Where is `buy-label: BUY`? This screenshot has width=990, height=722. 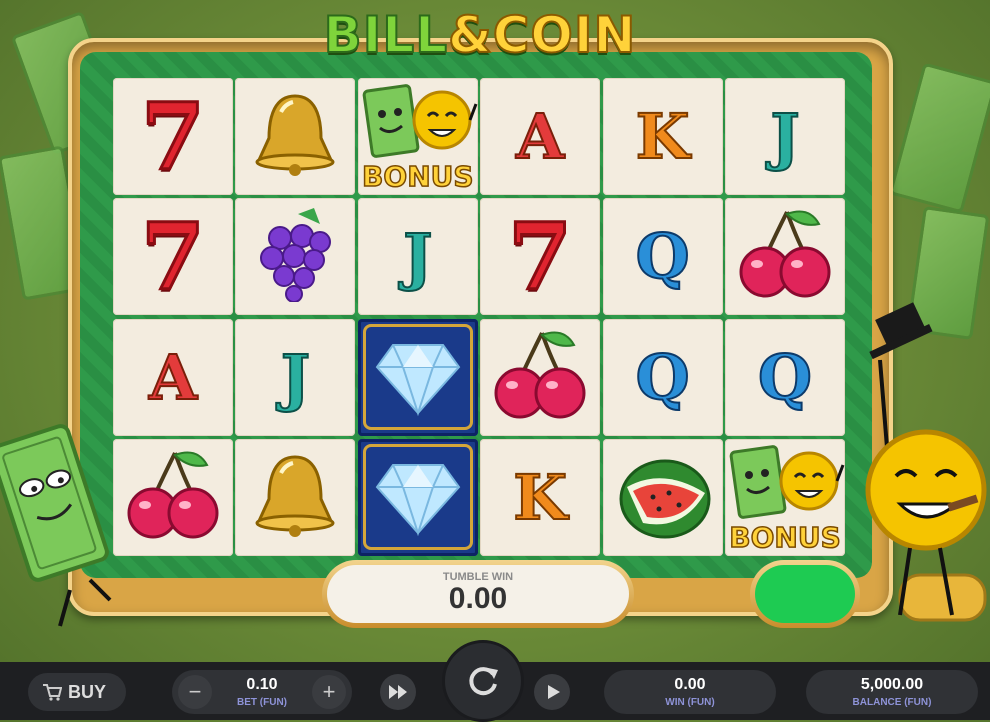
buy-label: BUY is located at coordinates (87, 692).